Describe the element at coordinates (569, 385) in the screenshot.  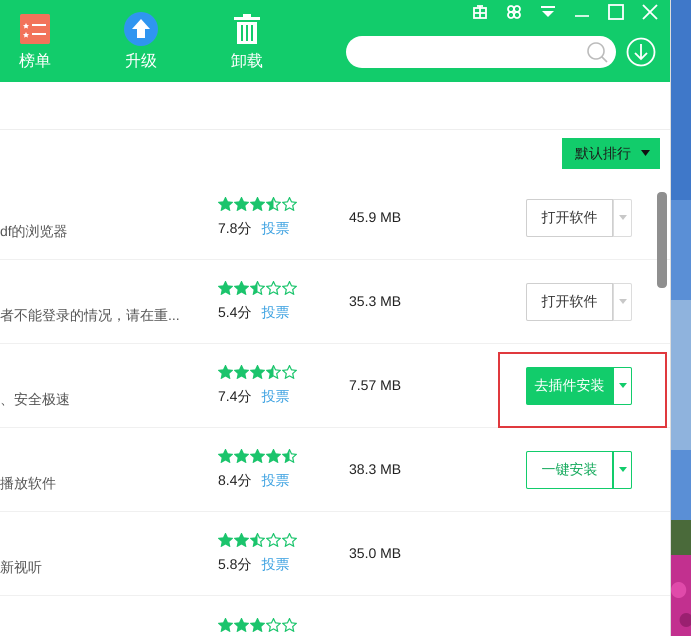
I see `action-button: 去插件安装` at that location.